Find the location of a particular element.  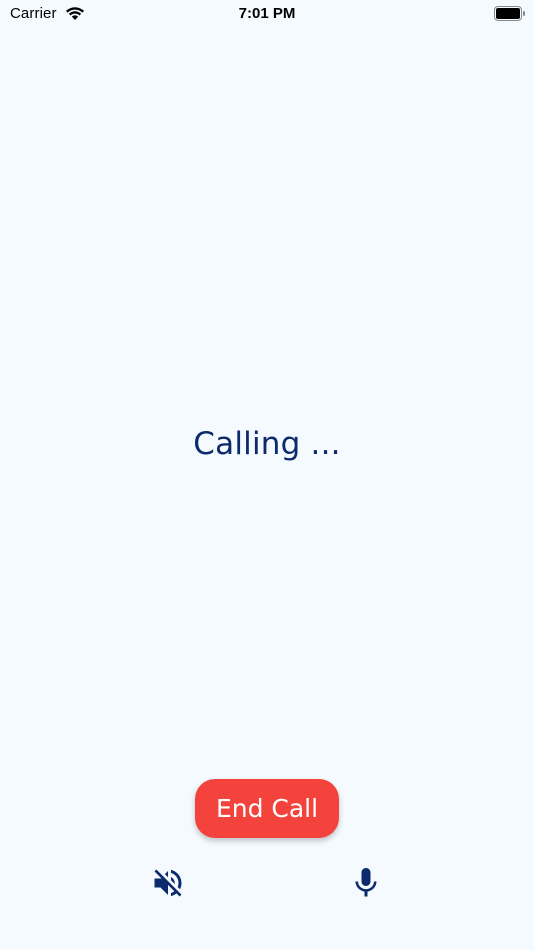

microphone-icon is located at coordinates (366, 885).